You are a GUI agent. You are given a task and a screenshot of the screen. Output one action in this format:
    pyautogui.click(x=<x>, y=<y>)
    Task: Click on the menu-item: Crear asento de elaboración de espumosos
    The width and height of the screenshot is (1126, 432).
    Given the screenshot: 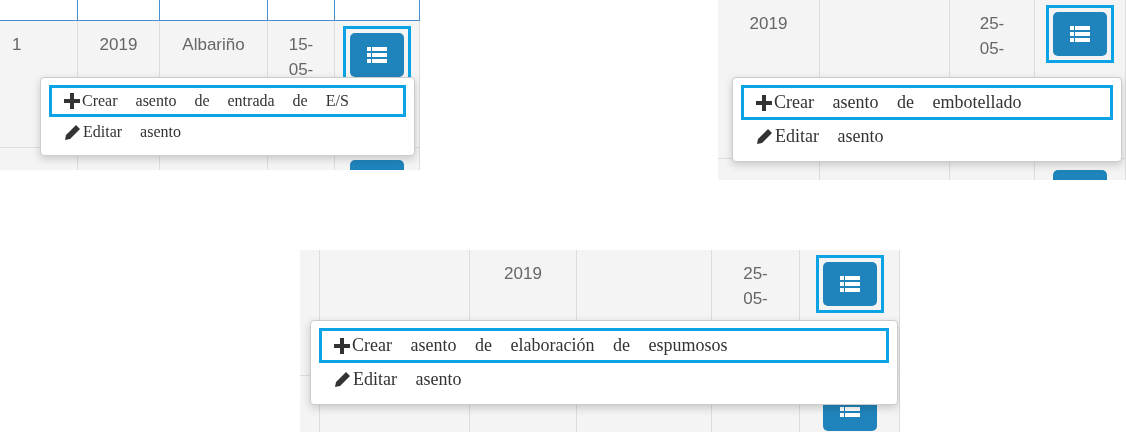 What is the action you would take?
    pyautogui.click(x=604, y=345)
    